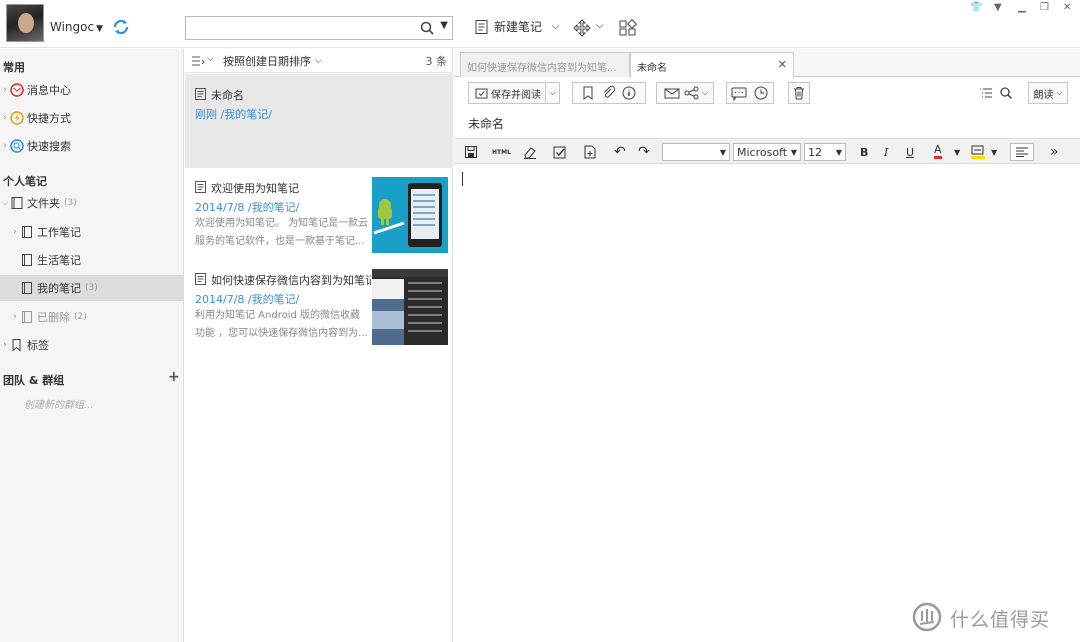 This screenshot has height=642, width=1080. I want to click on align-button, so click(1022, 152).